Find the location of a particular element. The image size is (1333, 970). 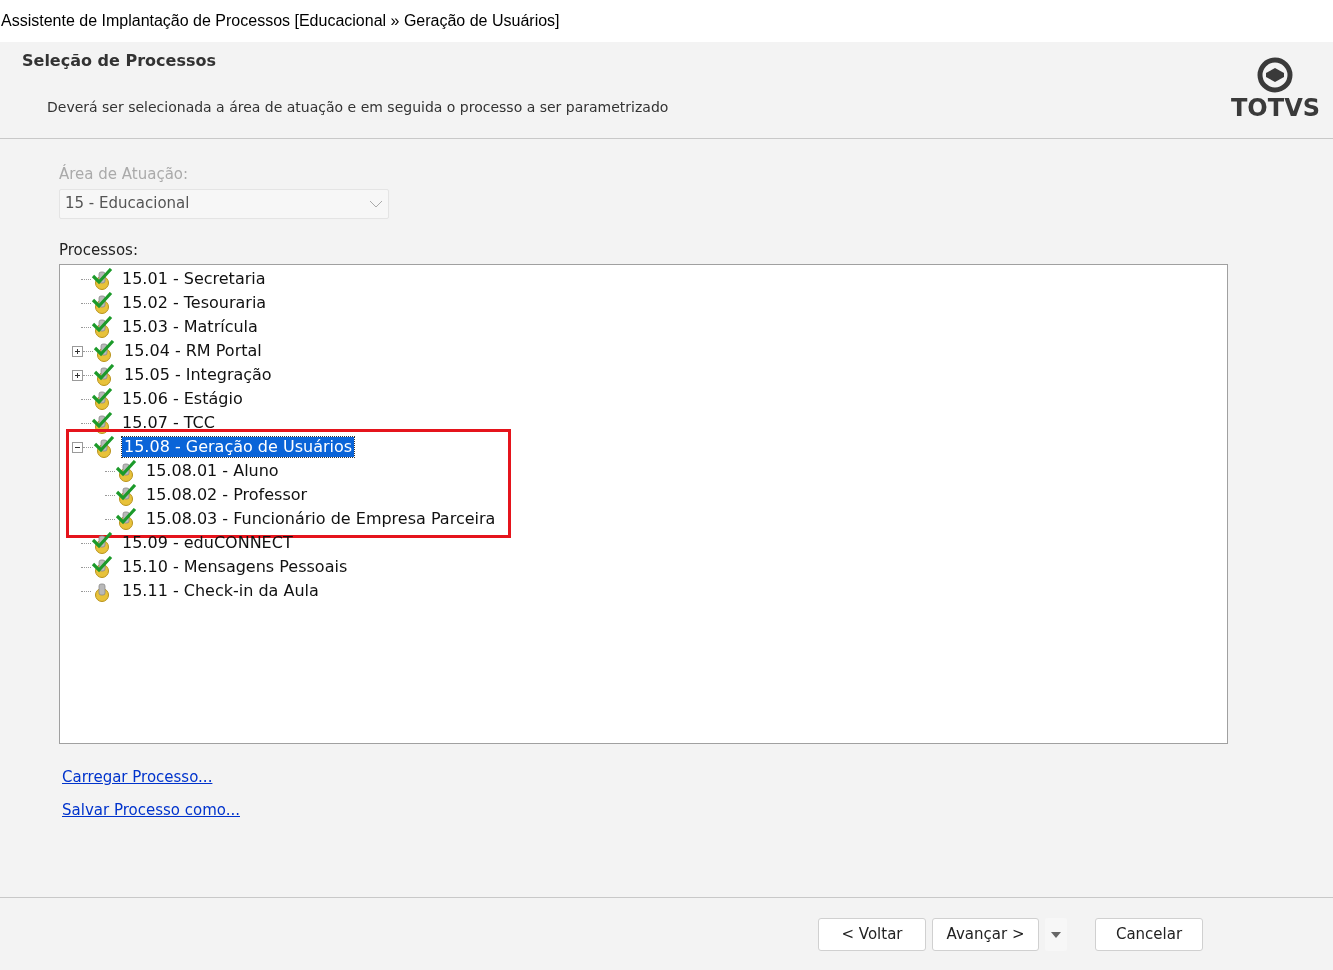

tree-item: 15.02 - Tesouraria is located at coordinates (194, 303).